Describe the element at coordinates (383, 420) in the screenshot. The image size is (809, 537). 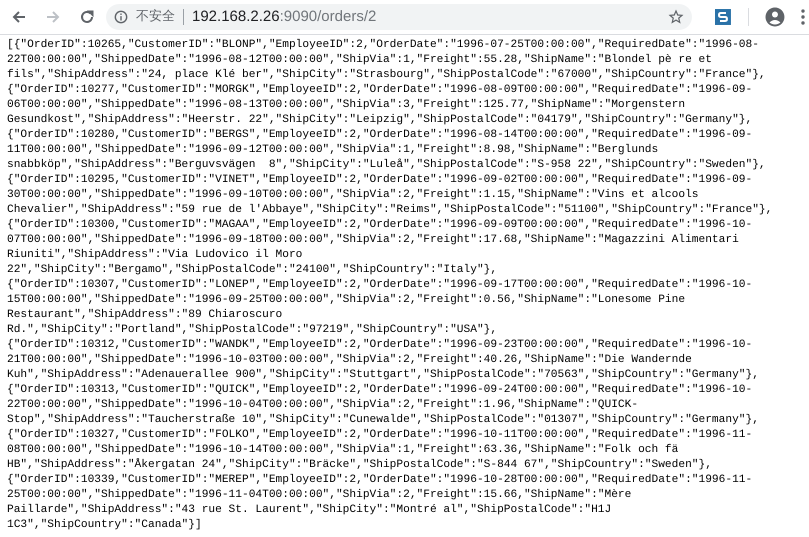
I see `json-text-line: Stop","ShipAddress":"Taucherstraße 10","ShipCity":"Cunewalde","ShipPostalCode":"01307","ShipCountry":"Germany"},` at that location.